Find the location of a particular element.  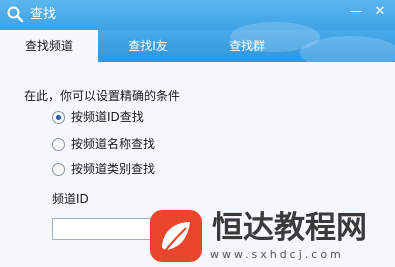

watermark-url: www.sxhdcj.com is located at coordinates (277, 254).